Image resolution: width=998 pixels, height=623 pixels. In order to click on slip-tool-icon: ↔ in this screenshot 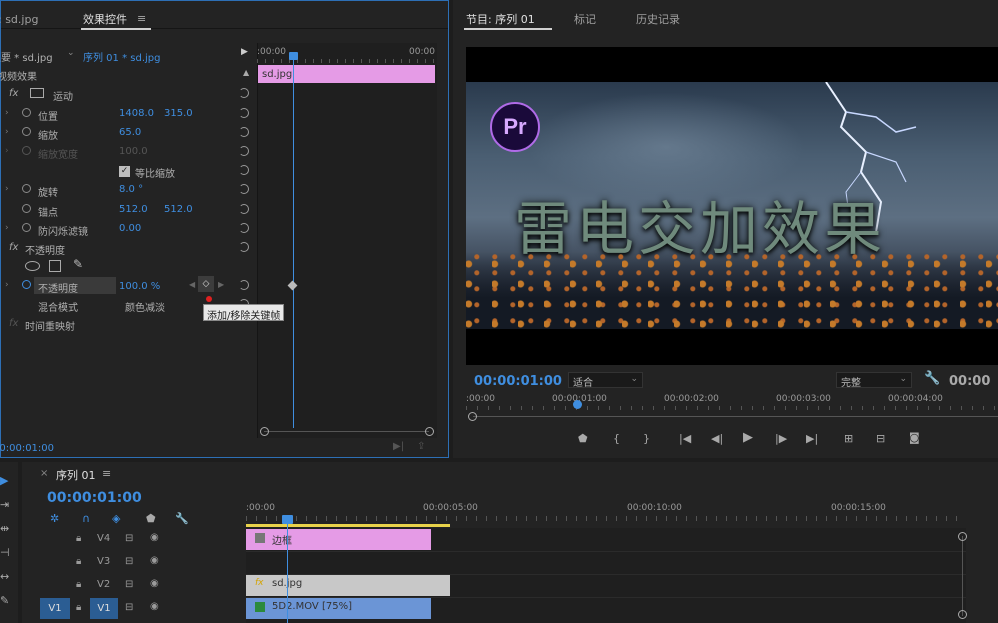, I will do `click(4, 576)`.